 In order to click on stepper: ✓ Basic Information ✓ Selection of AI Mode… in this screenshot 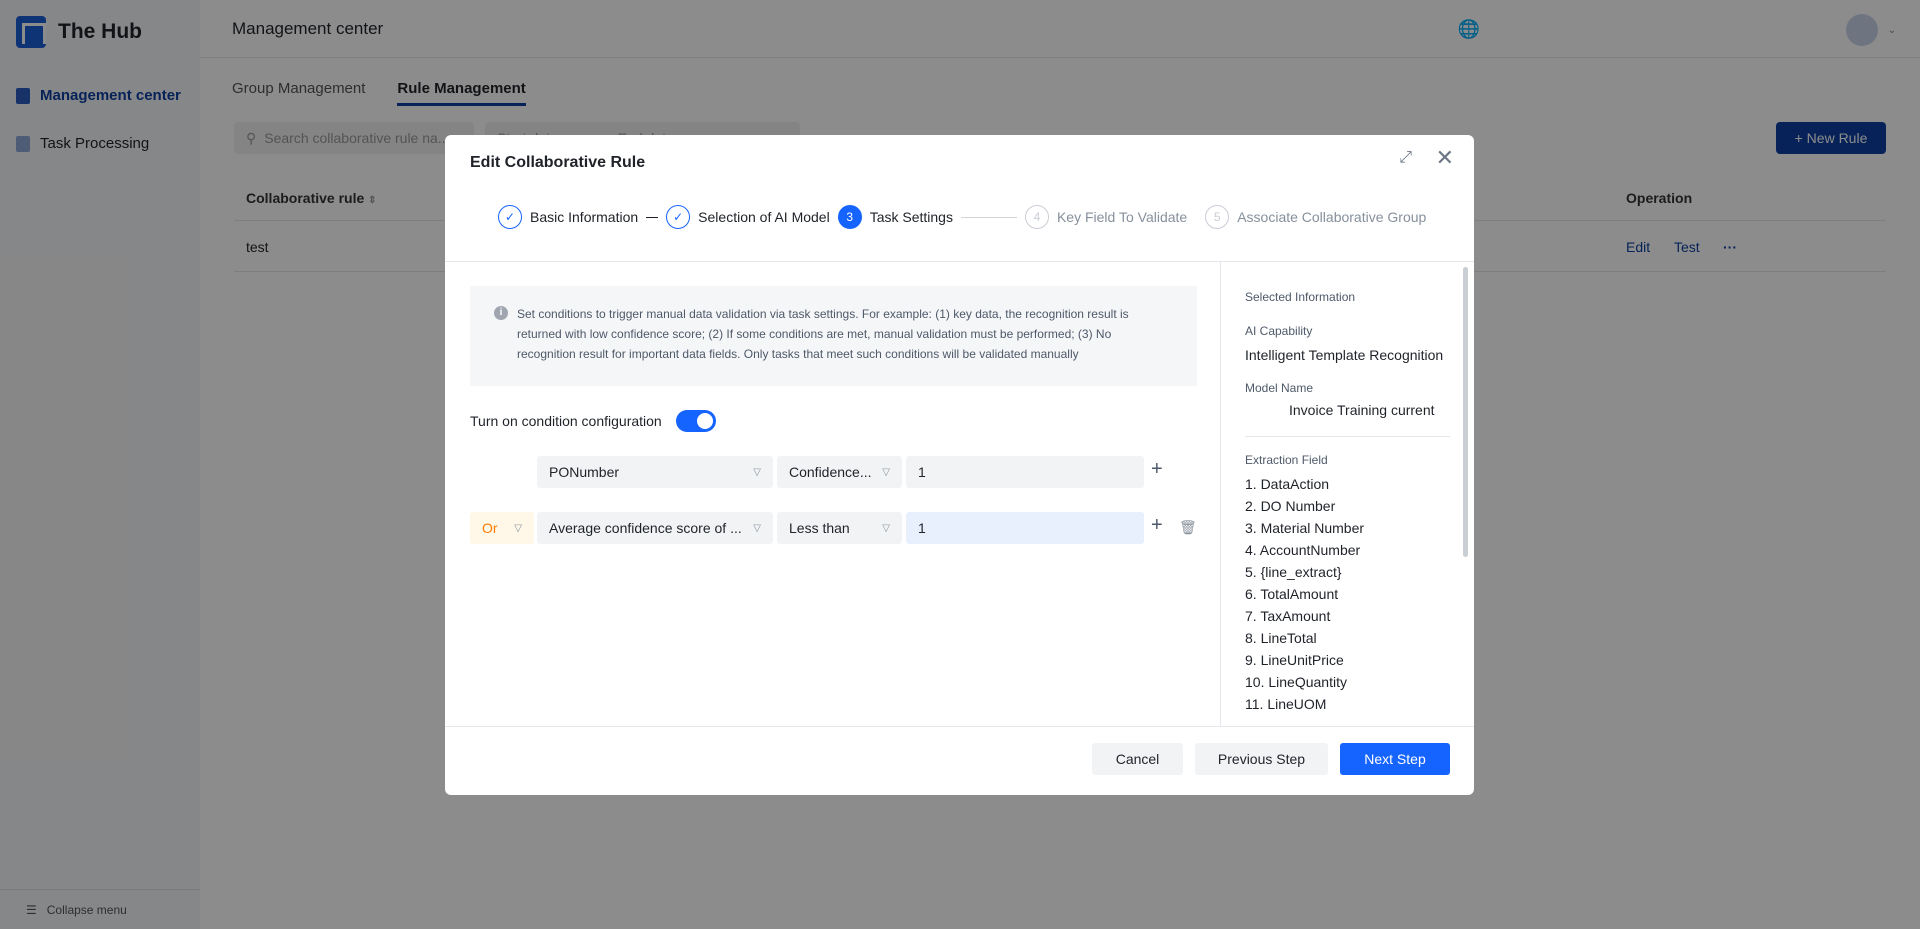, I will do `click(962, 217)`.